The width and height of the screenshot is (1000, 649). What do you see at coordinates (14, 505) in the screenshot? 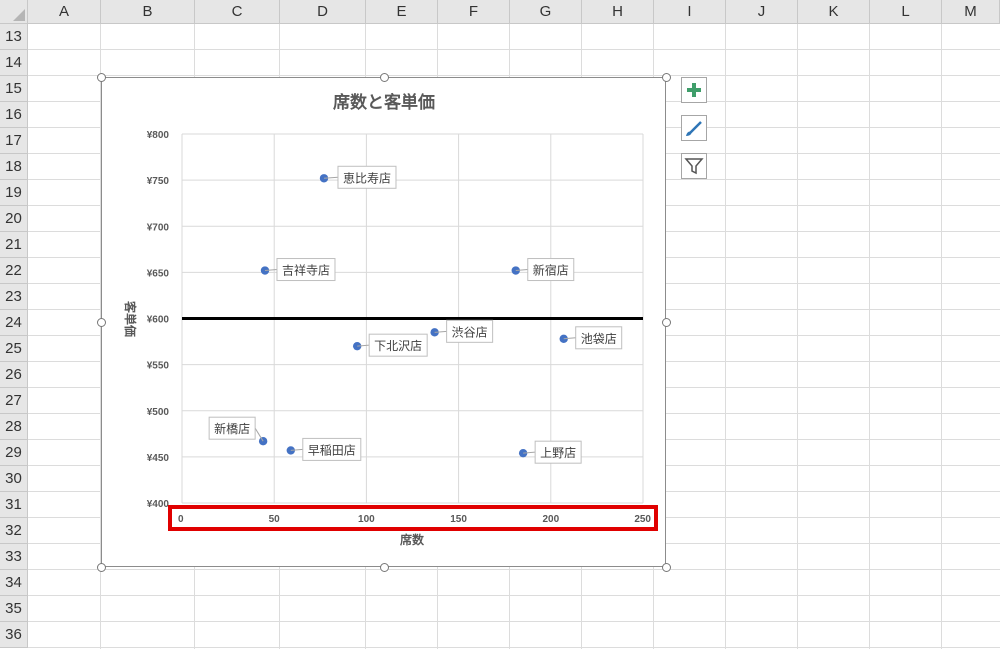
I see `row-header-31: 31` at bounding box center [14, 505].